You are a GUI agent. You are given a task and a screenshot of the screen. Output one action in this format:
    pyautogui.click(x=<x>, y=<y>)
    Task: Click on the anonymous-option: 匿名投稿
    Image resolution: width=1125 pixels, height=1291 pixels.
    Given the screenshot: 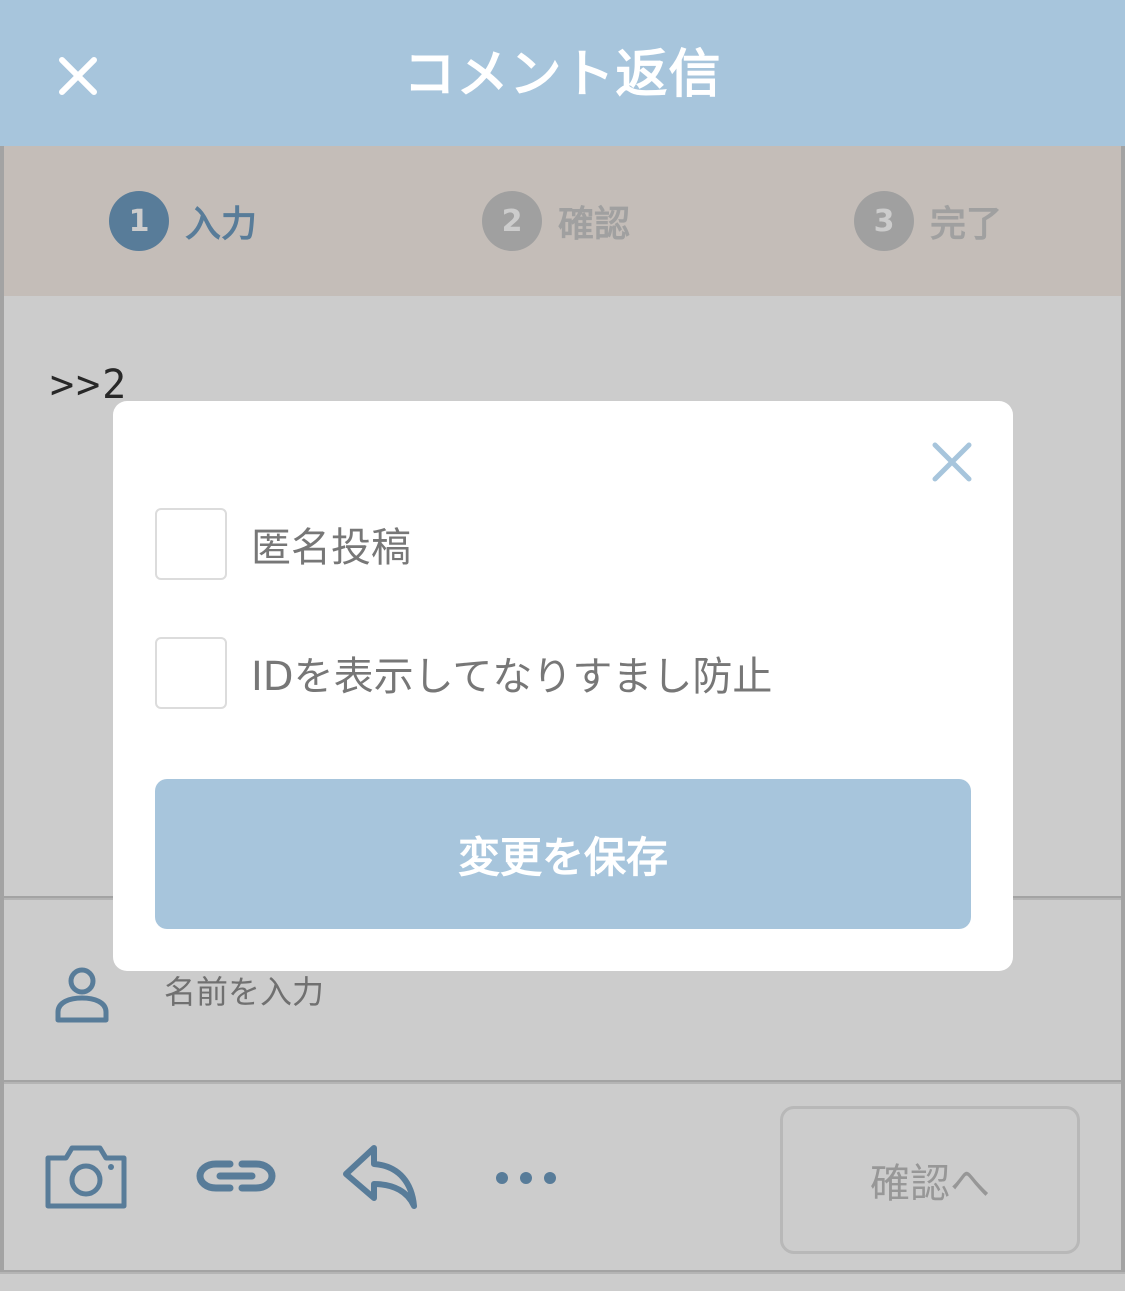 What is the action you would take?
    pyautogui.click(x=283, y=544)
    